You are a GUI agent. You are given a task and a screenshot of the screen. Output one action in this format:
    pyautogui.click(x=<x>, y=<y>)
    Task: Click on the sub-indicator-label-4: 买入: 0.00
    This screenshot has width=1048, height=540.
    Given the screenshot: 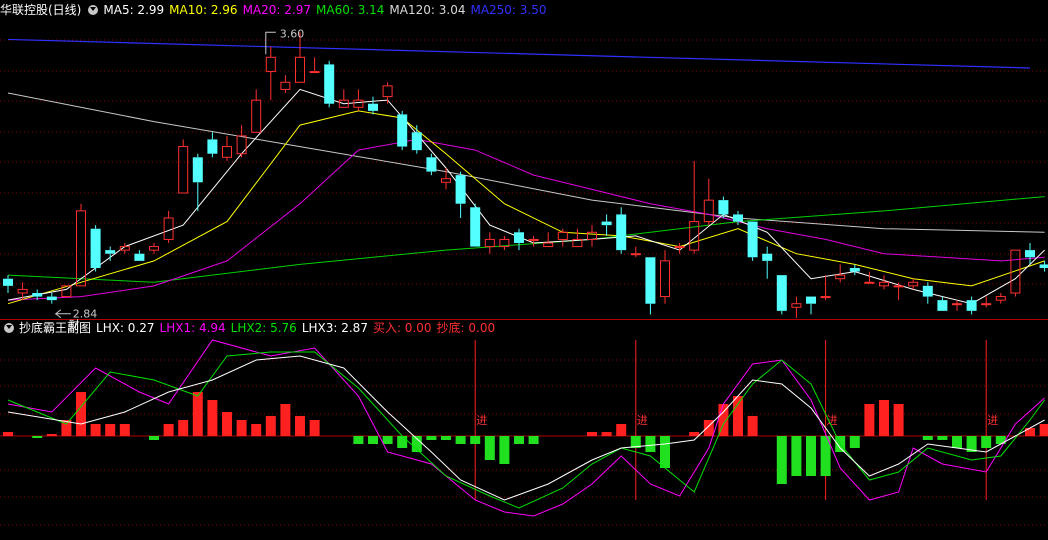 What is the action you would take?
    pyautogui.click(x=402, y=328)
    